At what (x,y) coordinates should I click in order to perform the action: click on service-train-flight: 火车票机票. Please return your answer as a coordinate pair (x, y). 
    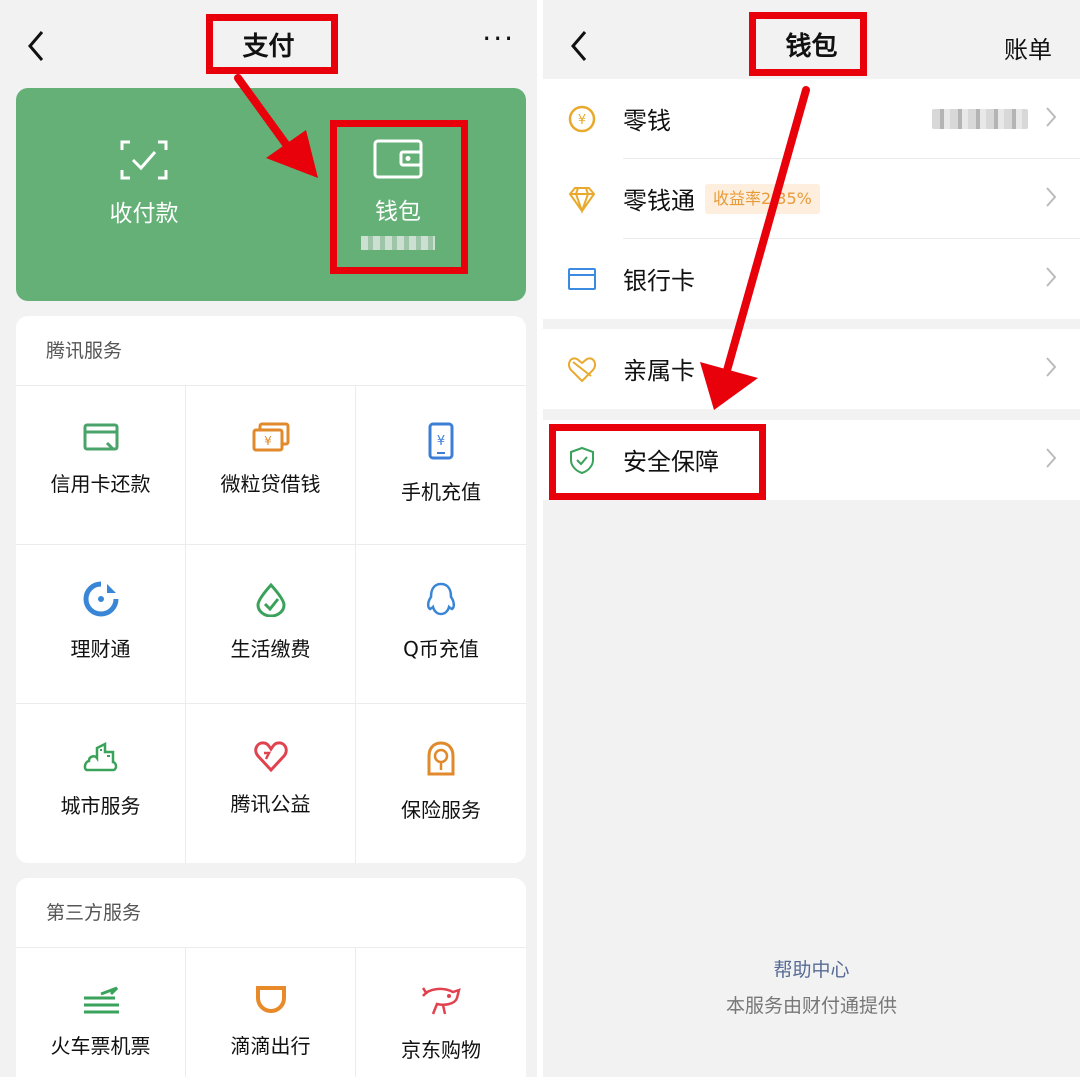
    Looking at the image, I should click on (101, 1012).